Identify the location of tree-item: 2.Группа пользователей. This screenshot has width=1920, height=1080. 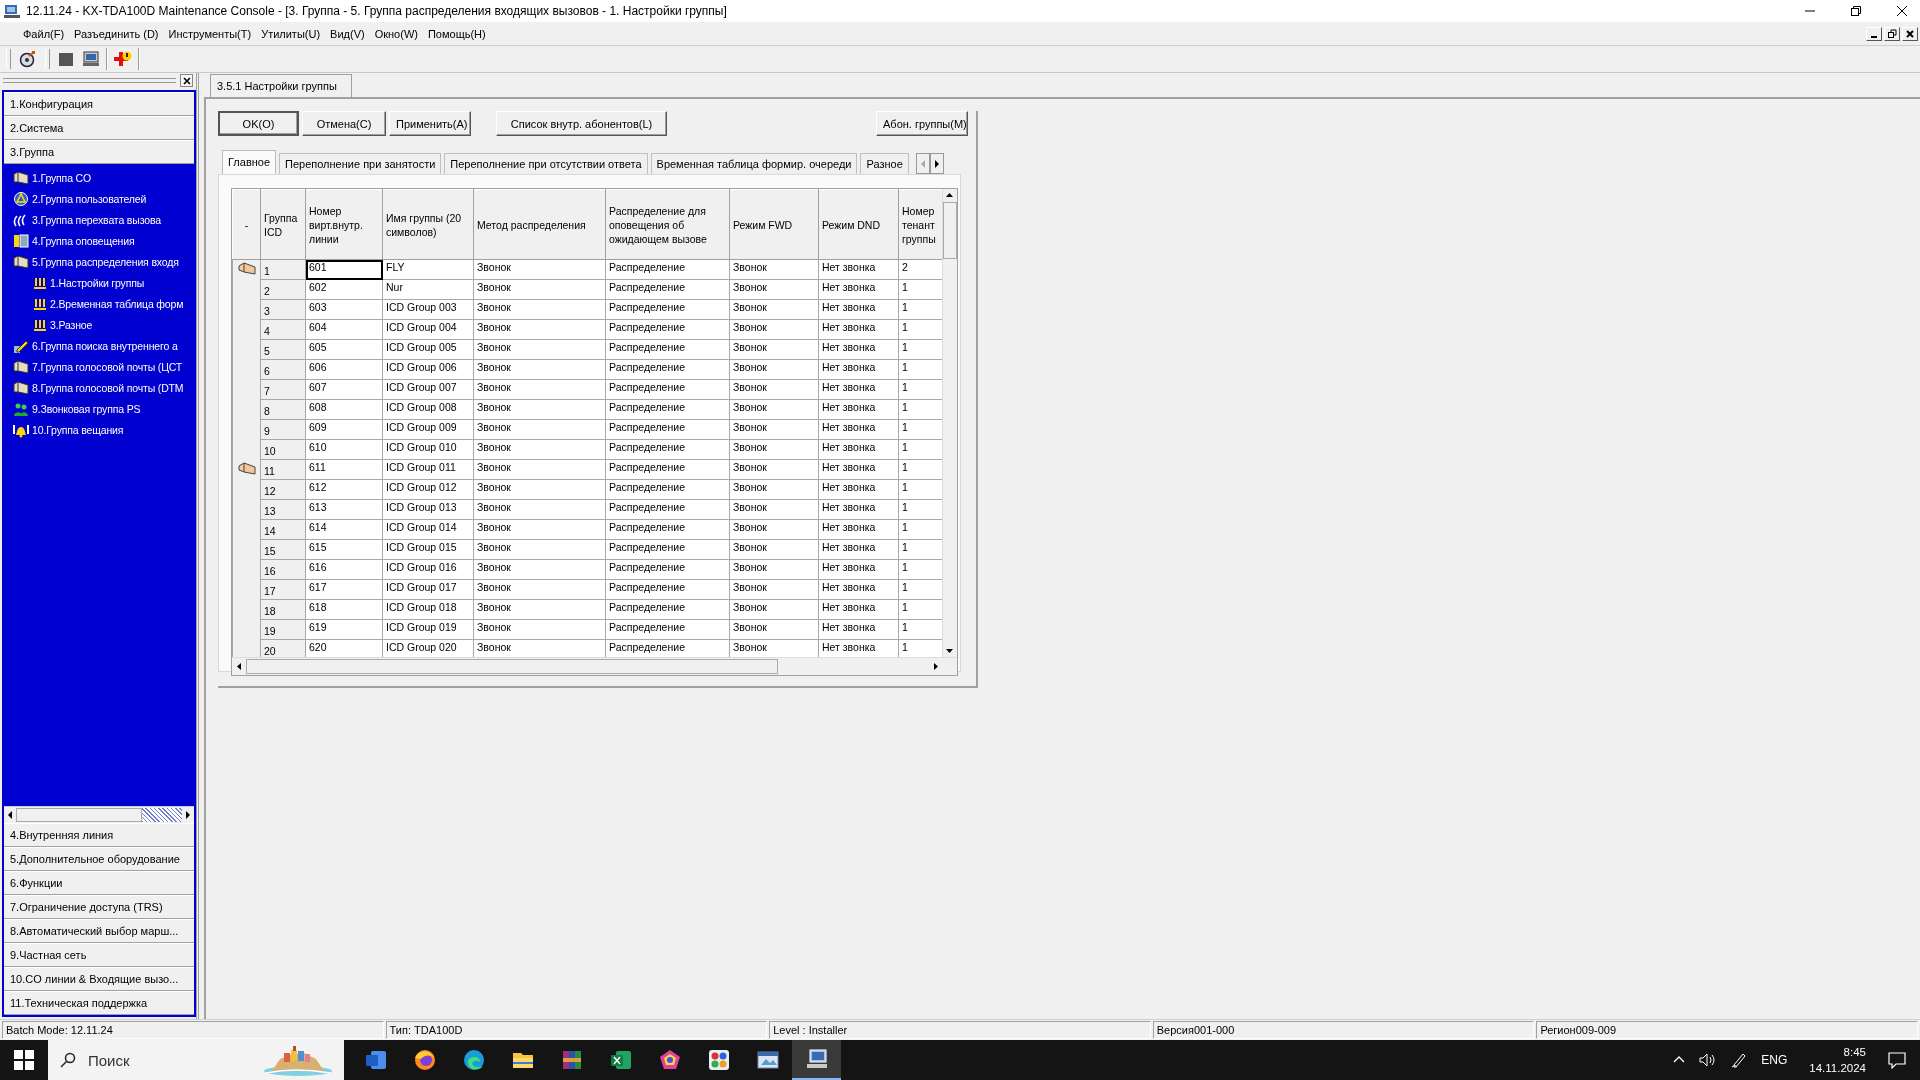
(99, 198).